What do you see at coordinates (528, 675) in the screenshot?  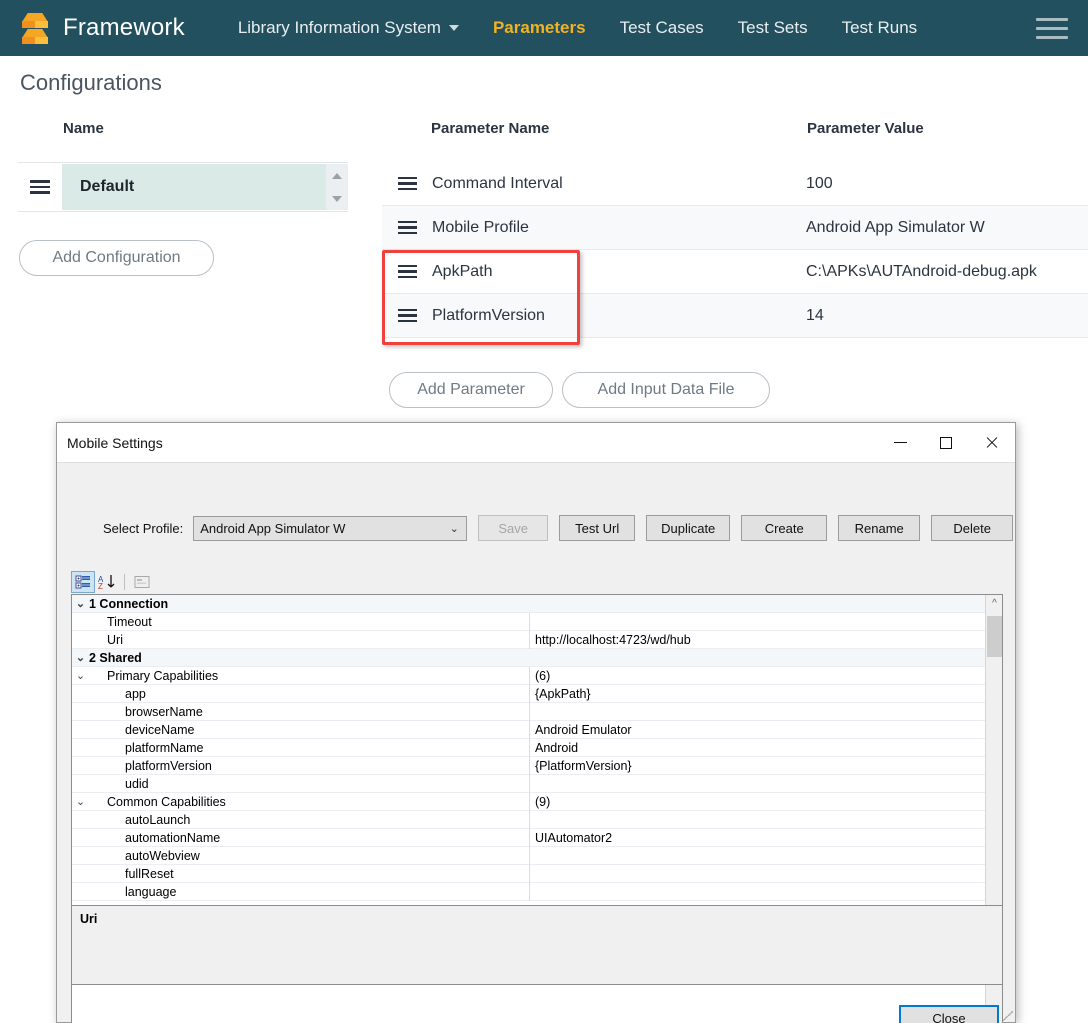 I see `property-row: ⌄ Primary Capabilities (6)` at bounding box center [528, 675].